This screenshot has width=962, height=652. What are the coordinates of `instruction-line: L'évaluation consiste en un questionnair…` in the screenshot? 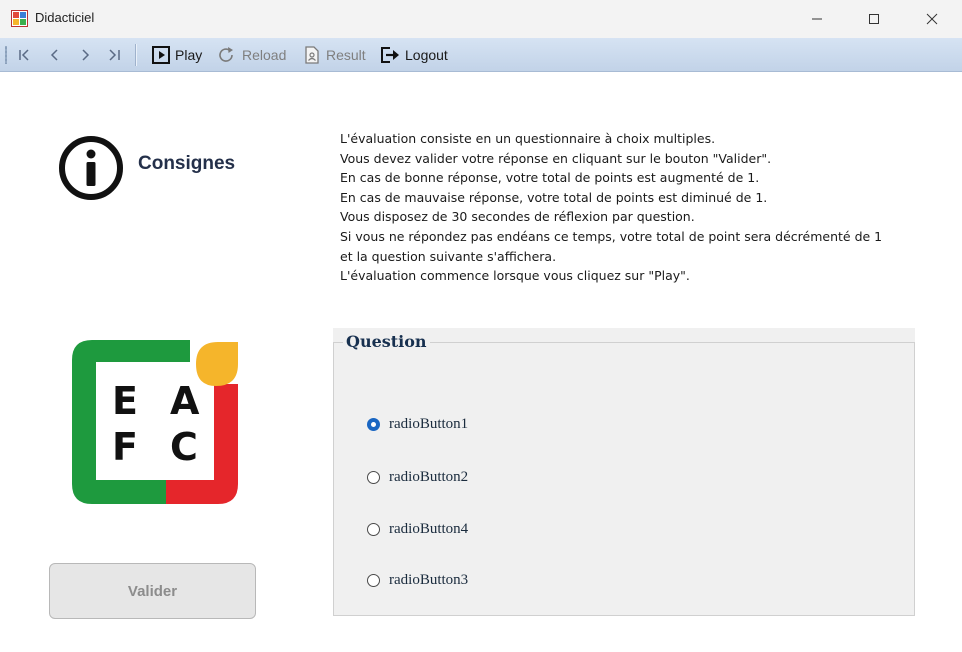 It's located at (528, 138).